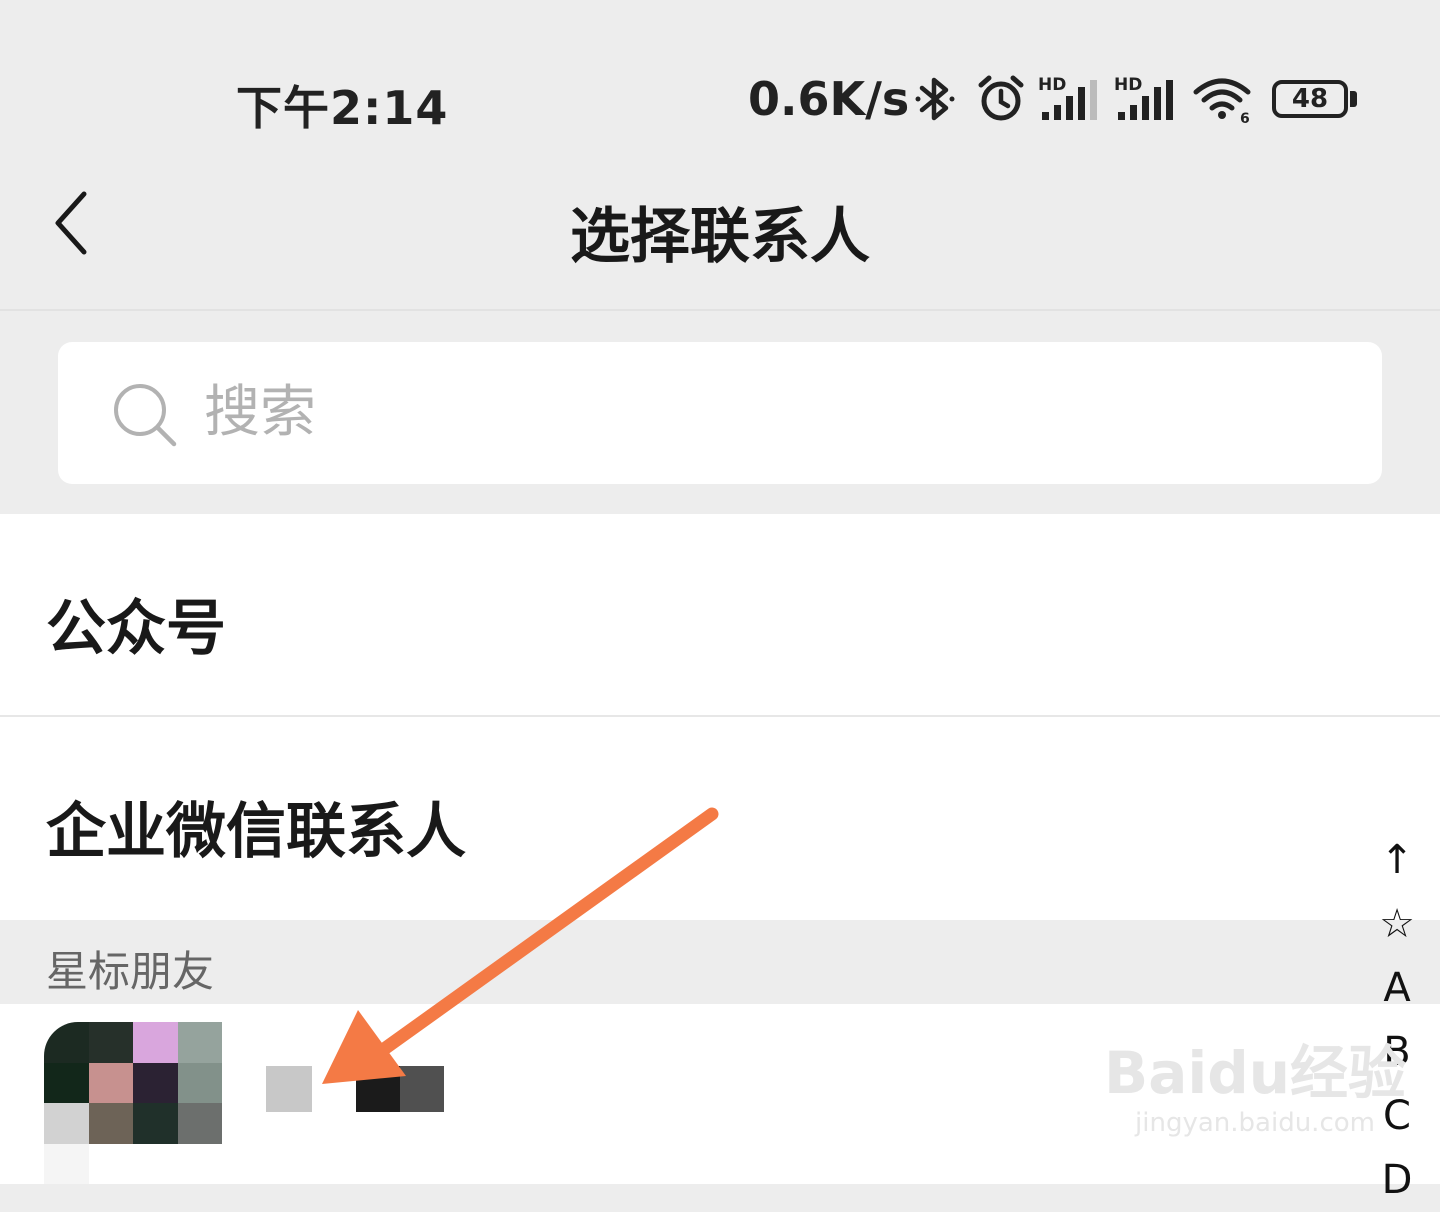 The height and width of the screenshot is (1212, 1440). What do you see at coordinates (1001, 98) in the screenshot?
I see `alarm-icon` at bounding box center [1001, 98].